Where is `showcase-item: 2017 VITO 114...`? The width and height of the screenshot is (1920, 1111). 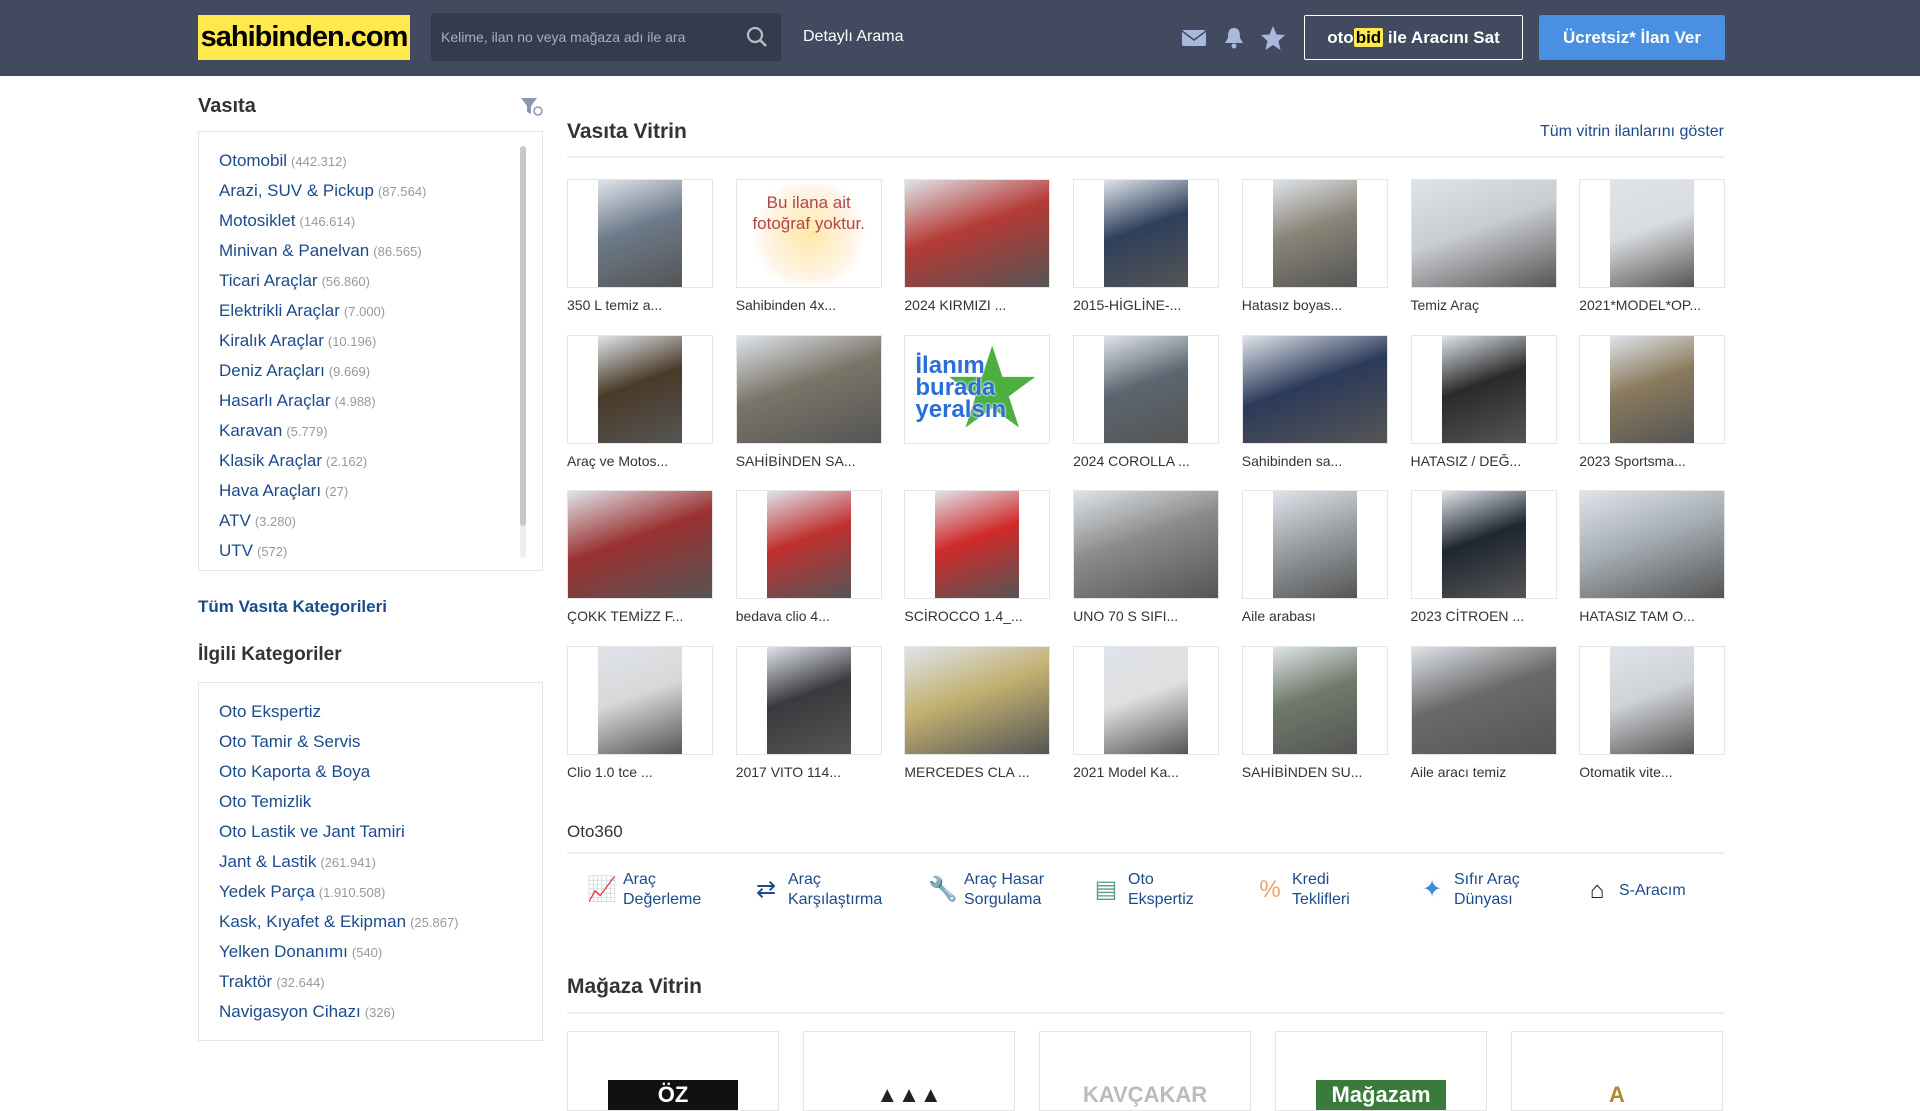
showcase-item: 2017 VITO 114... is located at coordinates (808, 712).